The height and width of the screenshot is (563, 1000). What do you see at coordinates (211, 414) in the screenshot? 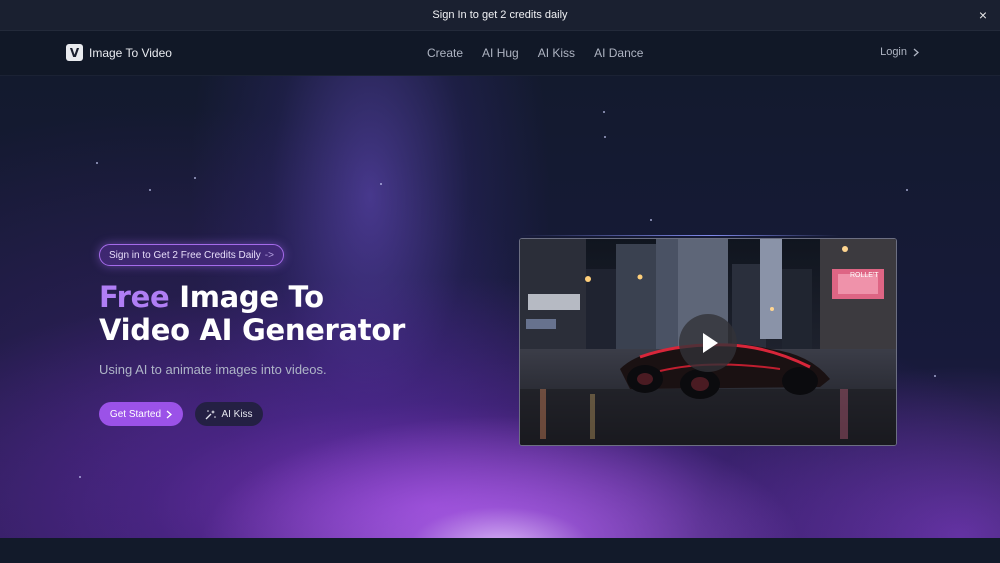
I see `sparkle-wand-icon` at bounding box center [211, 414].